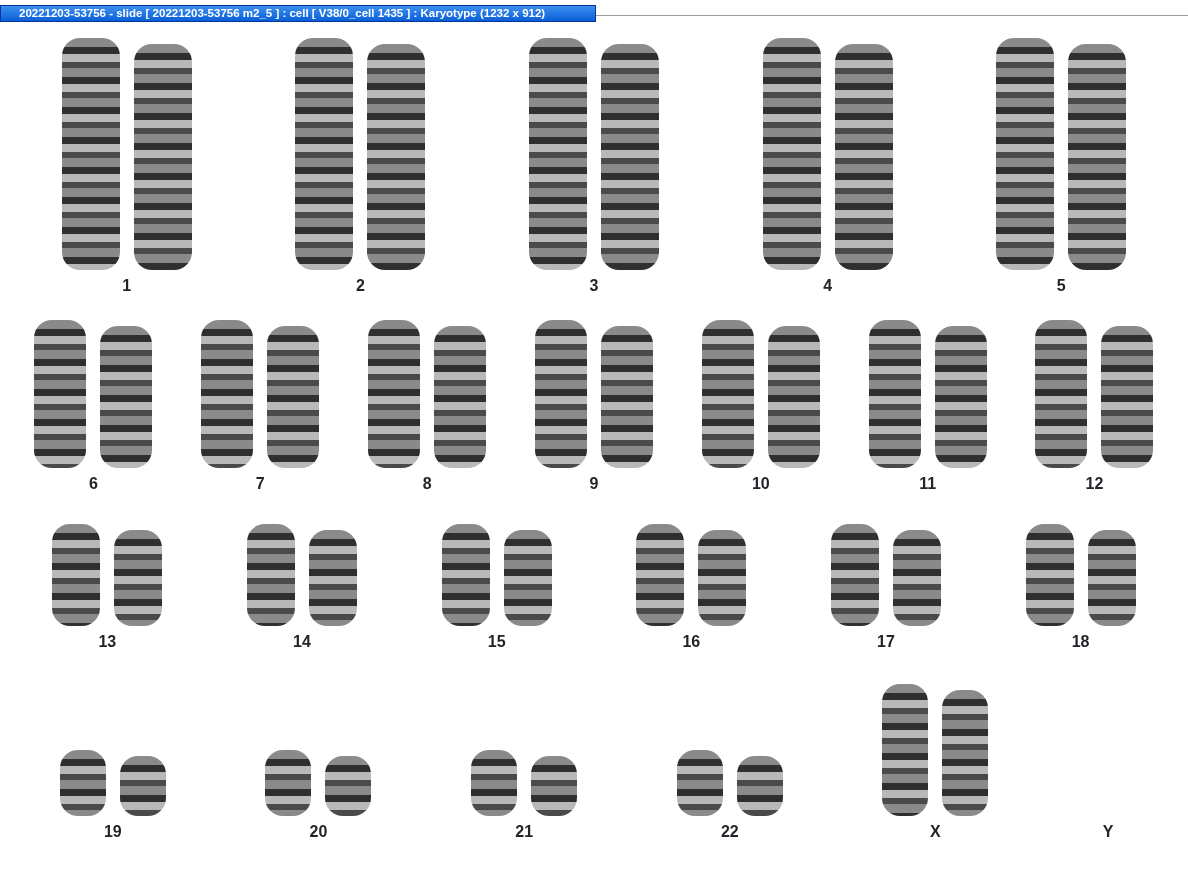  Describe the element at coordinates (729, 832) in the screenshot. I see `chromosome-label: 22` at that location.